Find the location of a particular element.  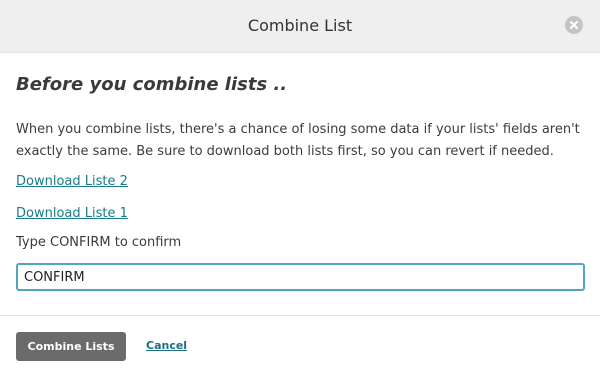

confirm-input is located at coordinates (300, 277).